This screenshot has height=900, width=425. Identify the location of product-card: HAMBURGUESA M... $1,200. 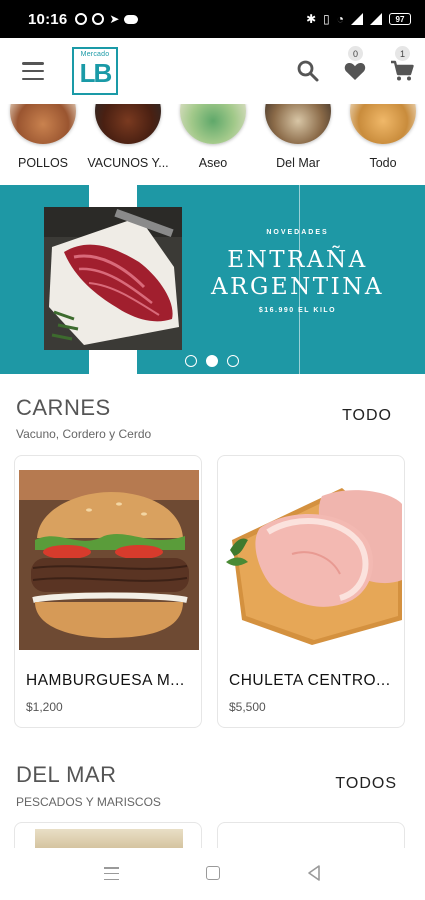
(108, 591).